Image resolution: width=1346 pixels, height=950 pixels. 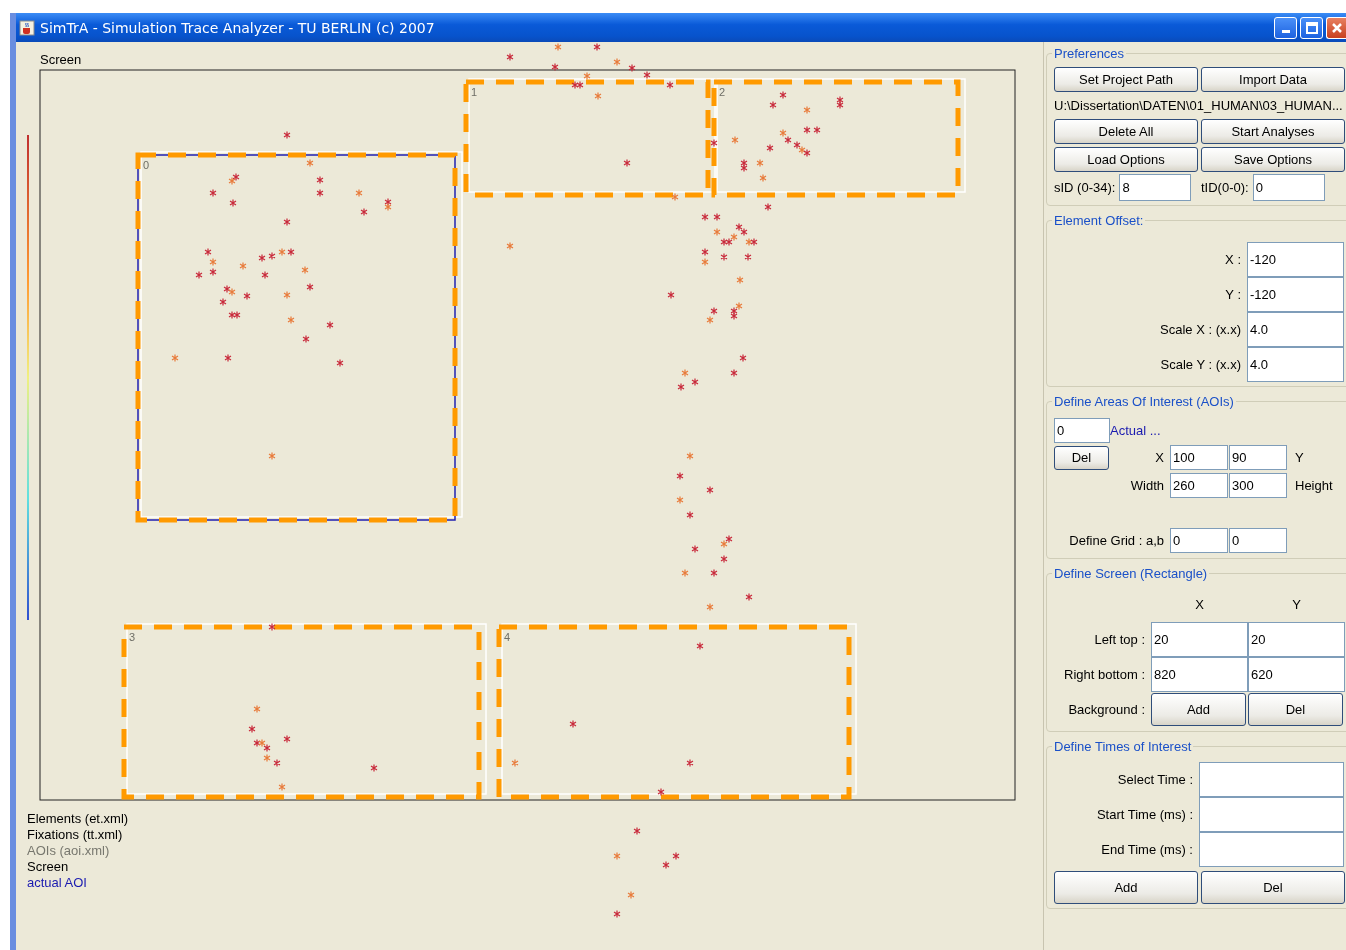 I want to click on field-label: Define Grid : a,b, so click(x=1116, y=540).